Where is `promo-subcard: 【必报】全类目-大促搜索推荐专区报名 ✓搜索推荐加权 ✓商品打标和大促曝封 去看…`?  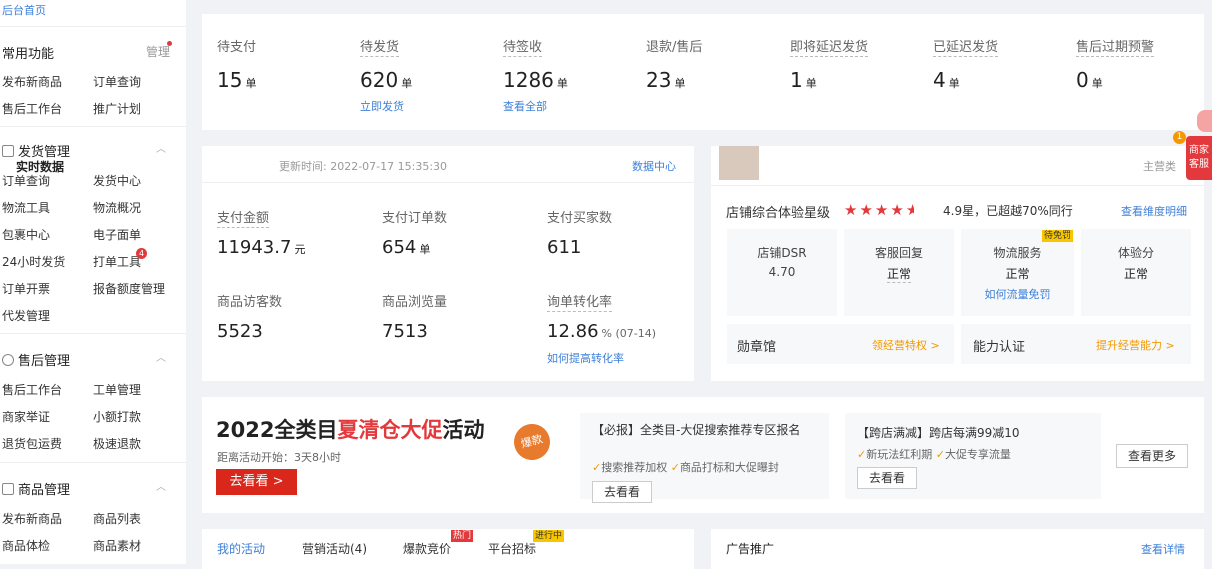 promo-subcard: 【必报】全类目-大促搜索推荐专区报名 ✓搜索推荐加权 ✓商品打标和大促曝封 去看… is located at coordinates (704, 458).